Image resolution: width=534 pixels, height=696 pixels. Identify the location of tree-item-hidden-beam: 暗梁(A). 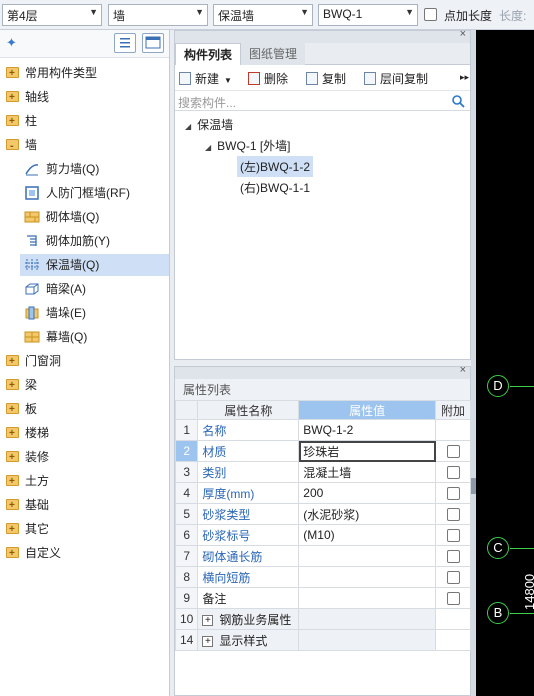
(55, 289).